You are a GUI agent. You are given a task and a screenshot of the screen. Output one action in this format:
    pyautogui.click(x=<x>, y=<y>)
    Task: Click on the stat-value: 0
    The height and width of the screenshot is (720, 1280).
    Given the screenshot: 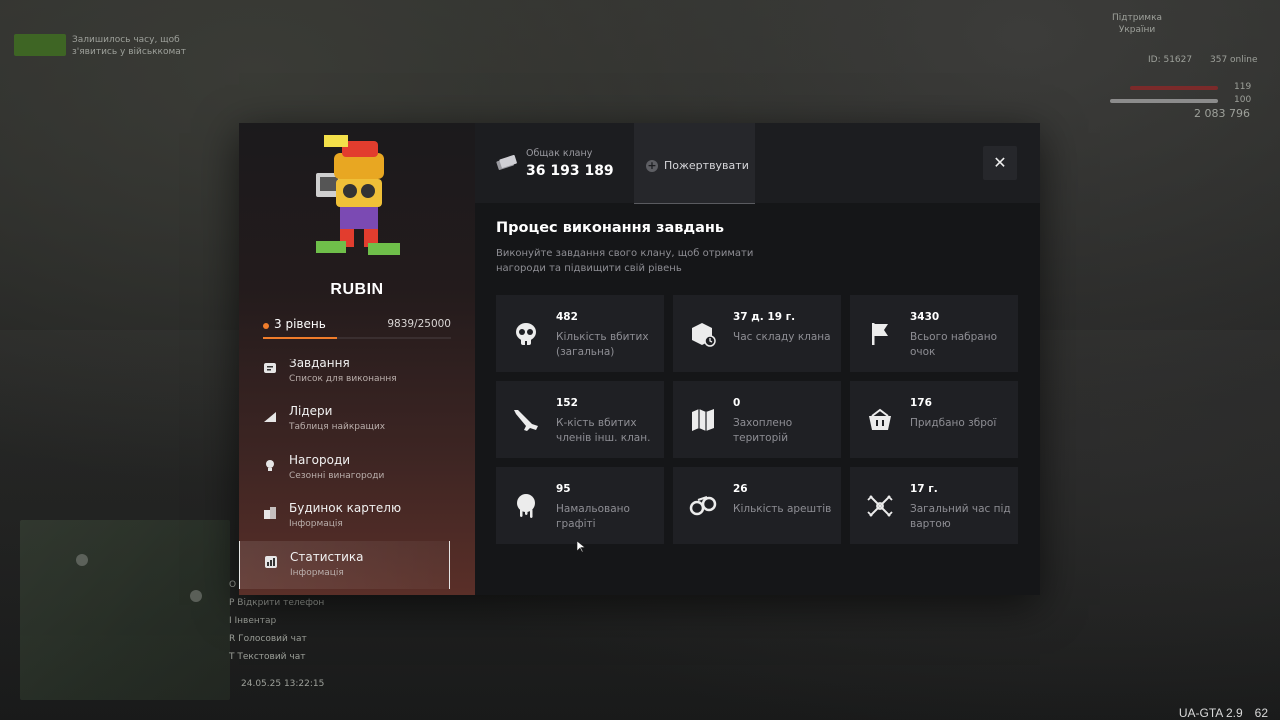 What is the action you would take?
    pyautogui.click(x=737, y=403)
    